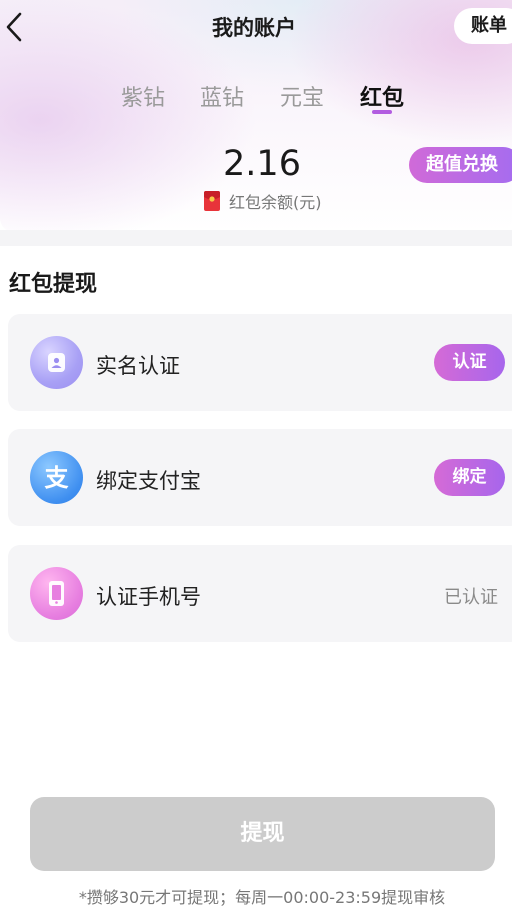 This screenshot has width=512, height=914. Describe the element at coordinates (262, 897) in the screenshot. I see `withdraw-note: *攒够30元才可提现；每周一00:00-23:59提现审核` at that location.